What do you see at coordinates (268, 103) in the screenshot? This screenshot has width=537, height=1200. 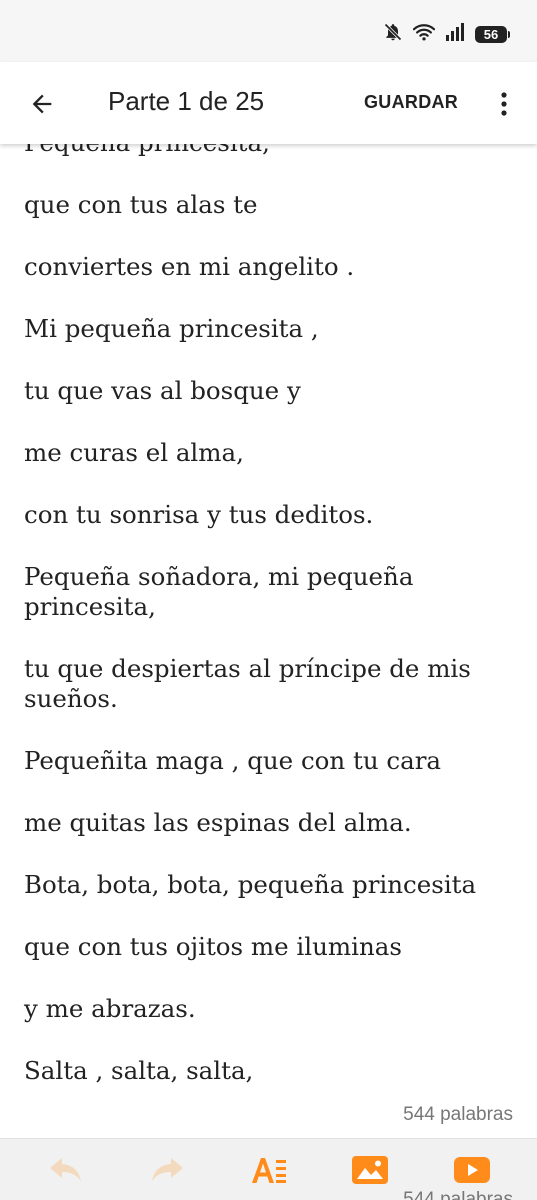 I see `app-bar: Parte 1 de 25 GUARDAR` at bounding box center [268, 103].